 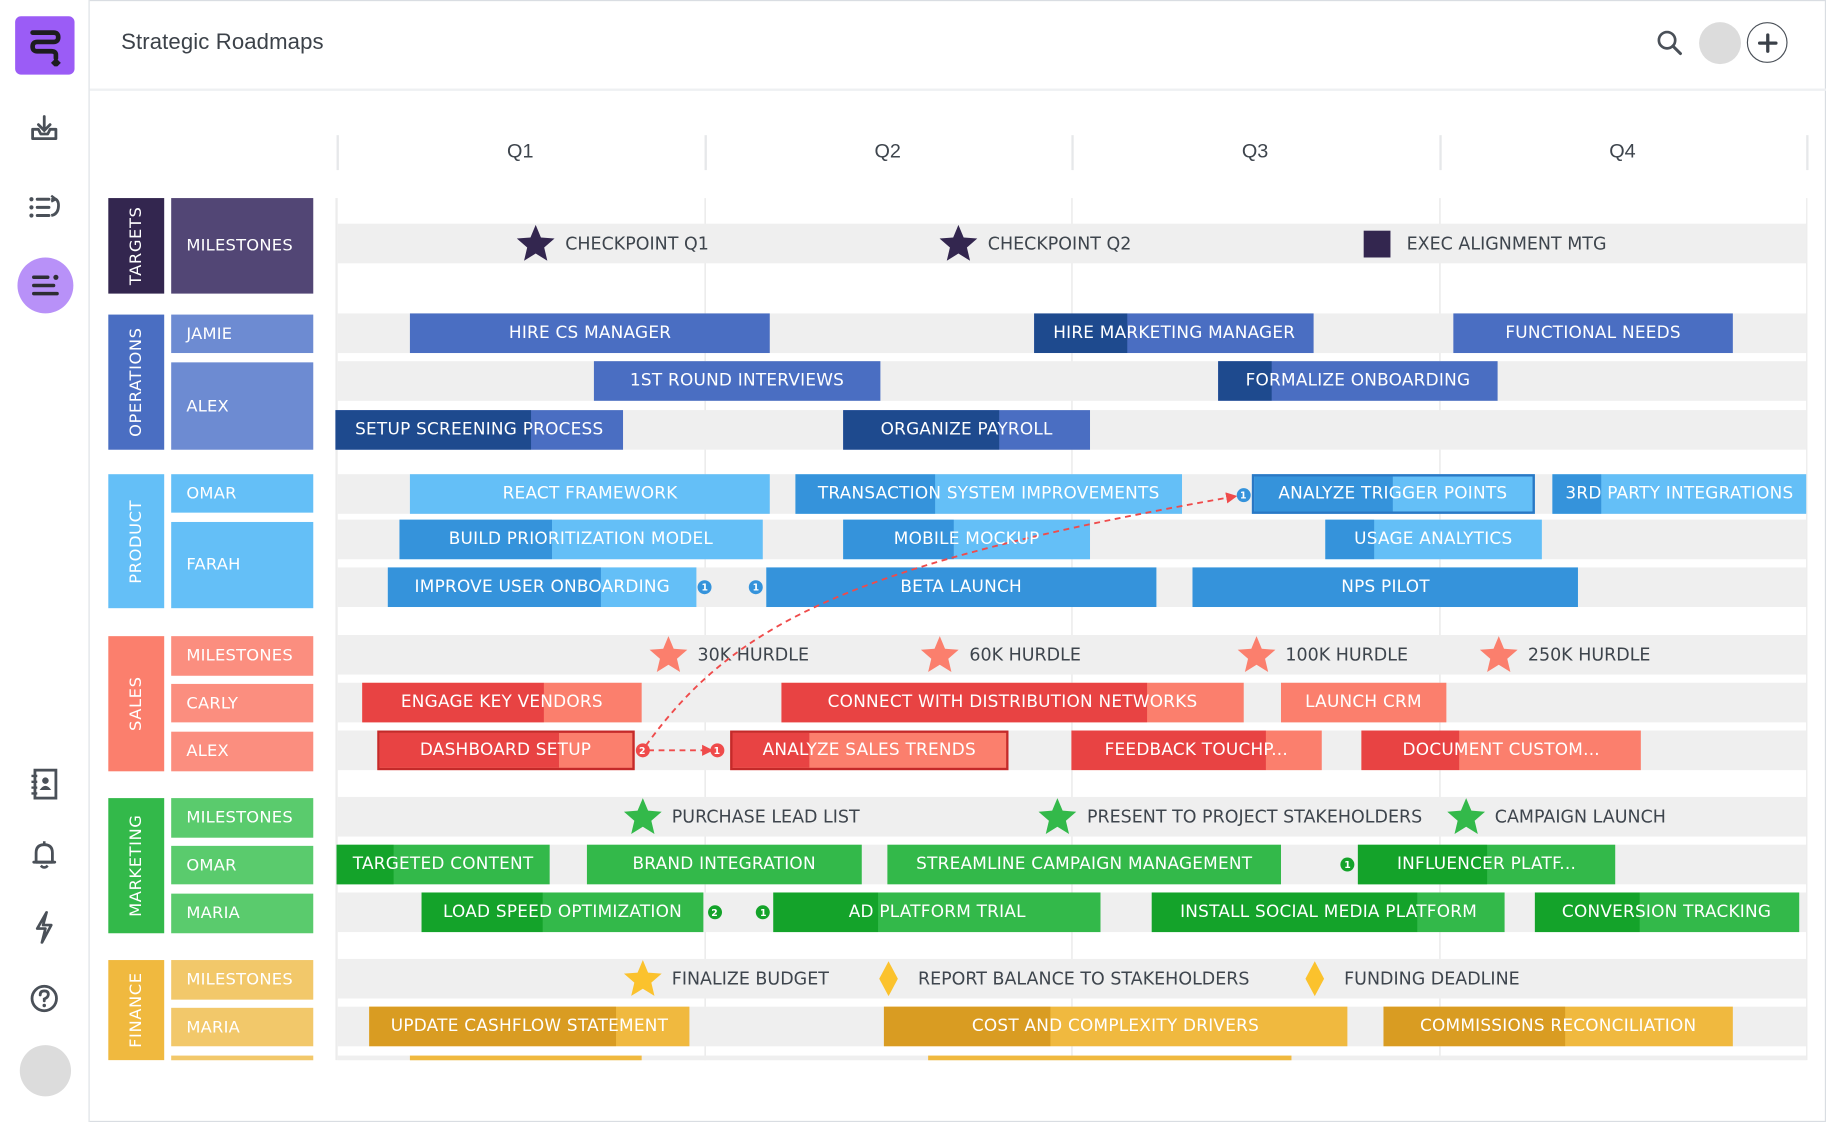 I want to click on milestone: FUNDING DEADLINE, so click(x=1407, y=979).